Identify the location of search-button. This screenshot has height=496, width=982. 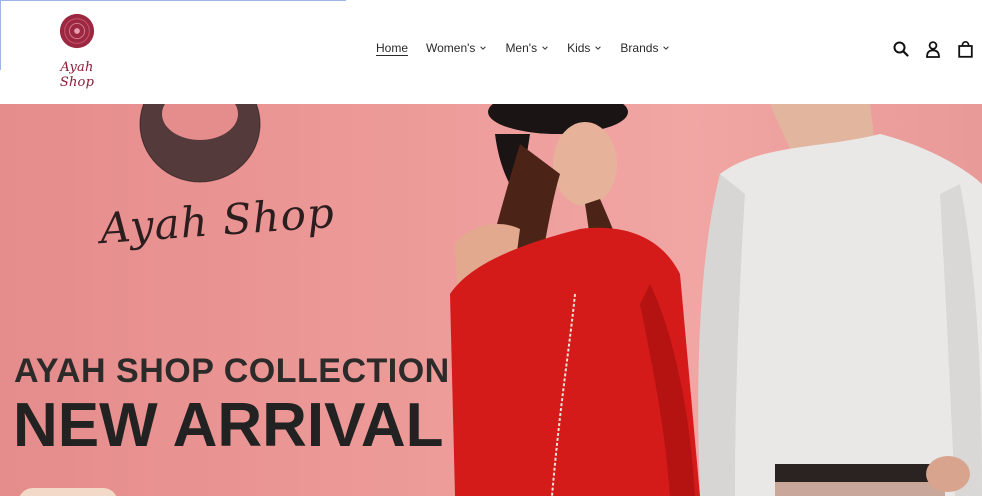
(901, 49).